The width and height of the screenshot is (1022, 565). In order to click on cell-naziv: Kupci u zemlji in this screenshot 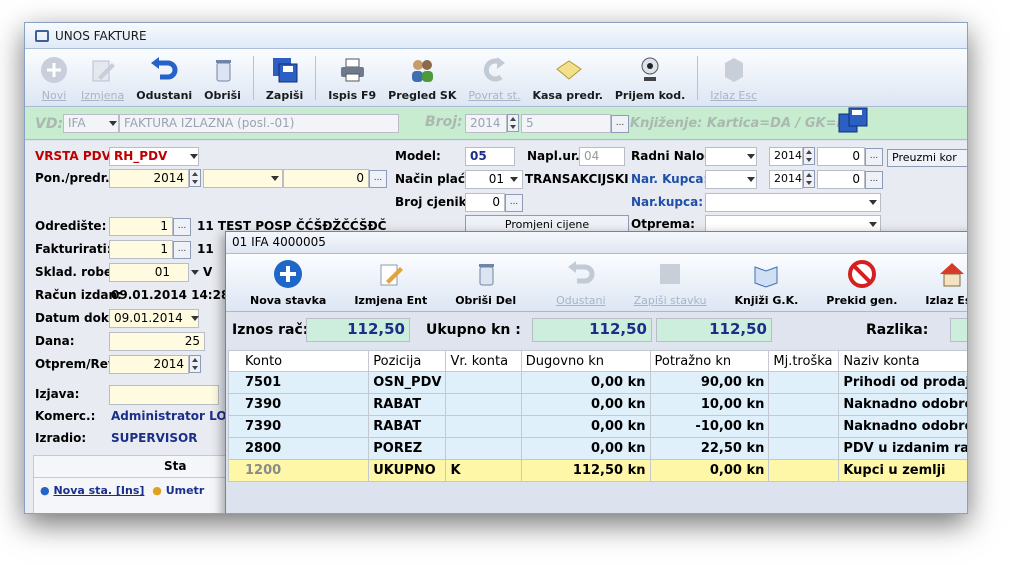, I will do `click(902, 470)`.